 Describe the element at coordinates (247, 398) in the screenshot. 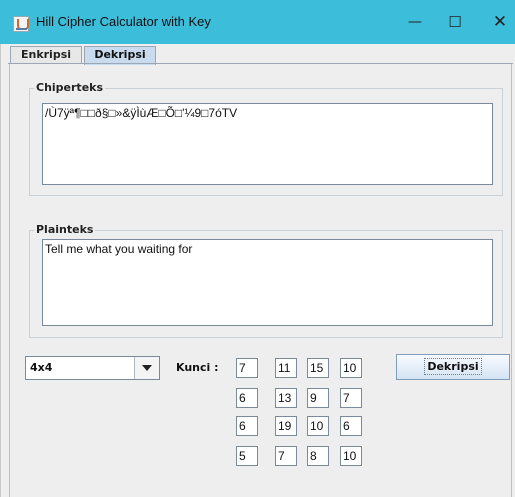

I see `key-cell-r2c1: 6` at that location.